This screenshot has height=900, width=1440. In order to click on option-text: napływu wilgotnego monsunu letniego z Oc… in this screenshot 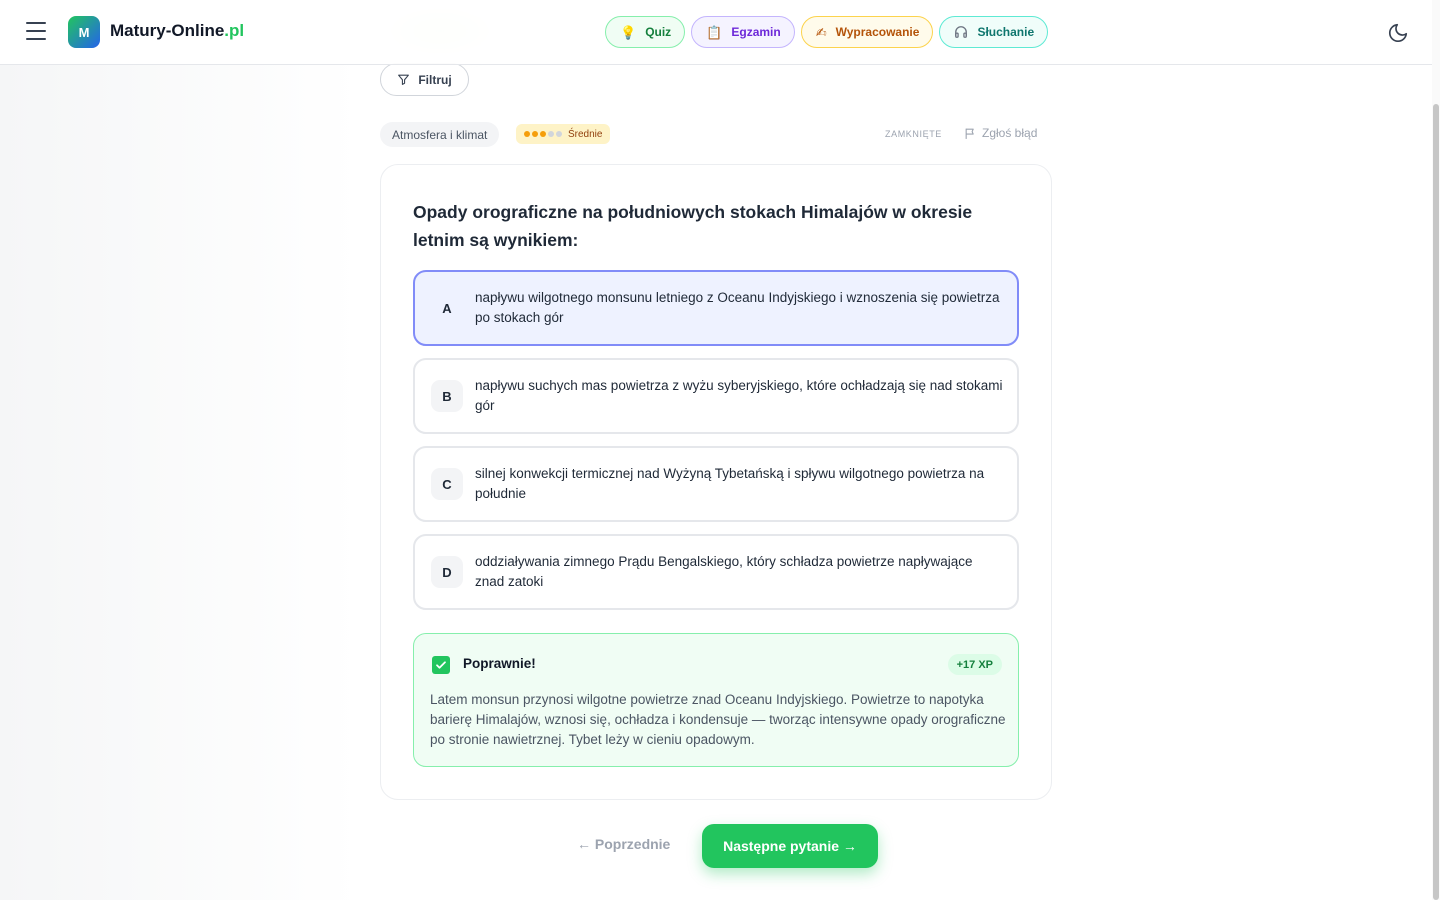, I will do `click(737, 307)`.